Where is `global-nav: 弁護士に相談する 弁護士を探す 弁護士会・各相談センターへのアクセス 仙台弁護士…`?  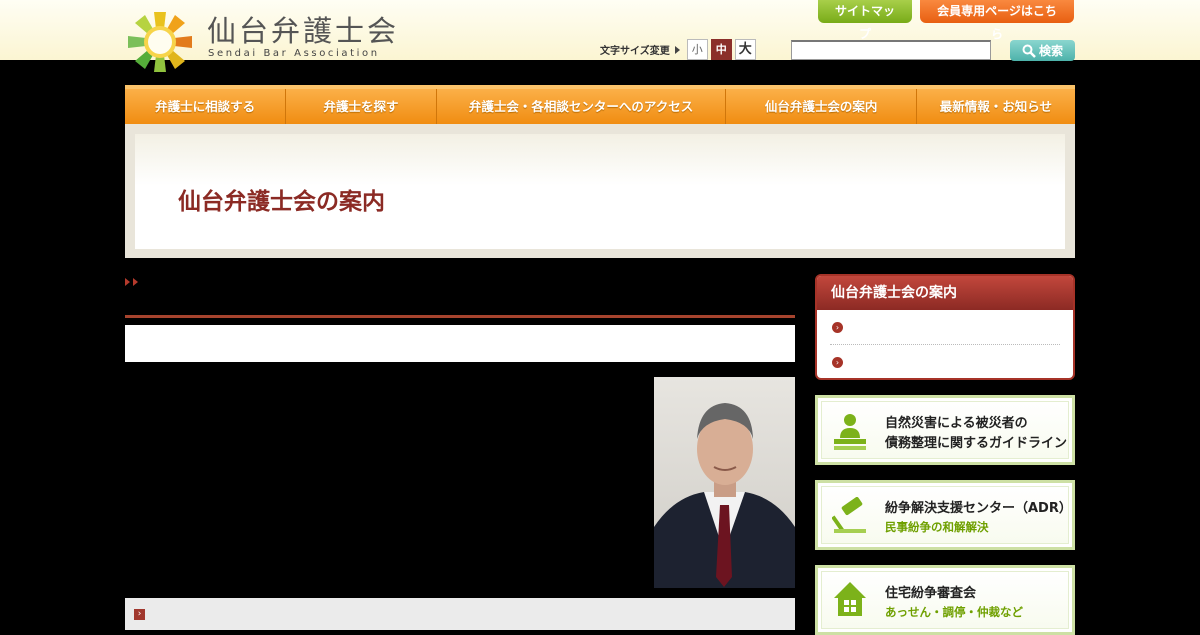 global-nav: 弁護士に相談する 弁護士を探す 弁護士会・各相談センターへのアクセス 仙台弁護士… is located at coordinates (600, 105).